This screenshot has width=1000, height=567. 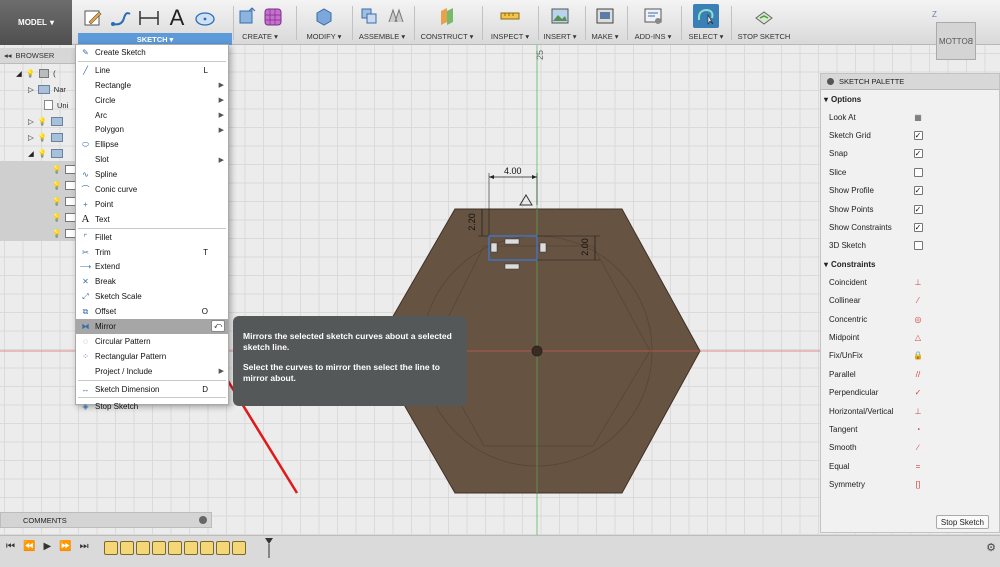 I want to click on menu-item-mirror: ⧓ Mirror ⤺, so click(x=152, y=326).